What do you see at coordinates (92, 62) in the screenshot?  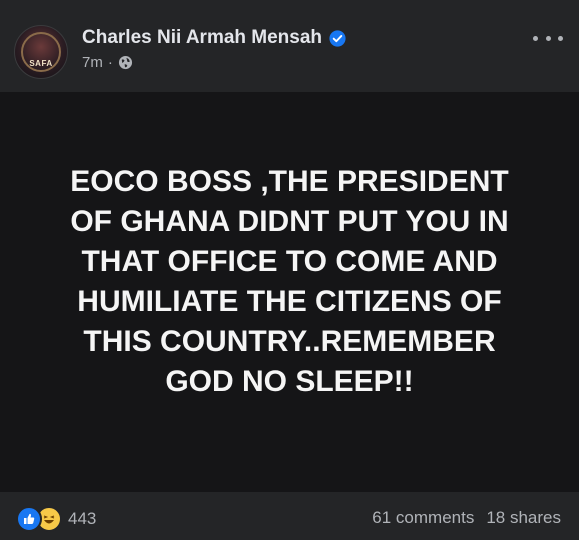 I see `post-timestamp: 7m` at bounding box center [92, 62].